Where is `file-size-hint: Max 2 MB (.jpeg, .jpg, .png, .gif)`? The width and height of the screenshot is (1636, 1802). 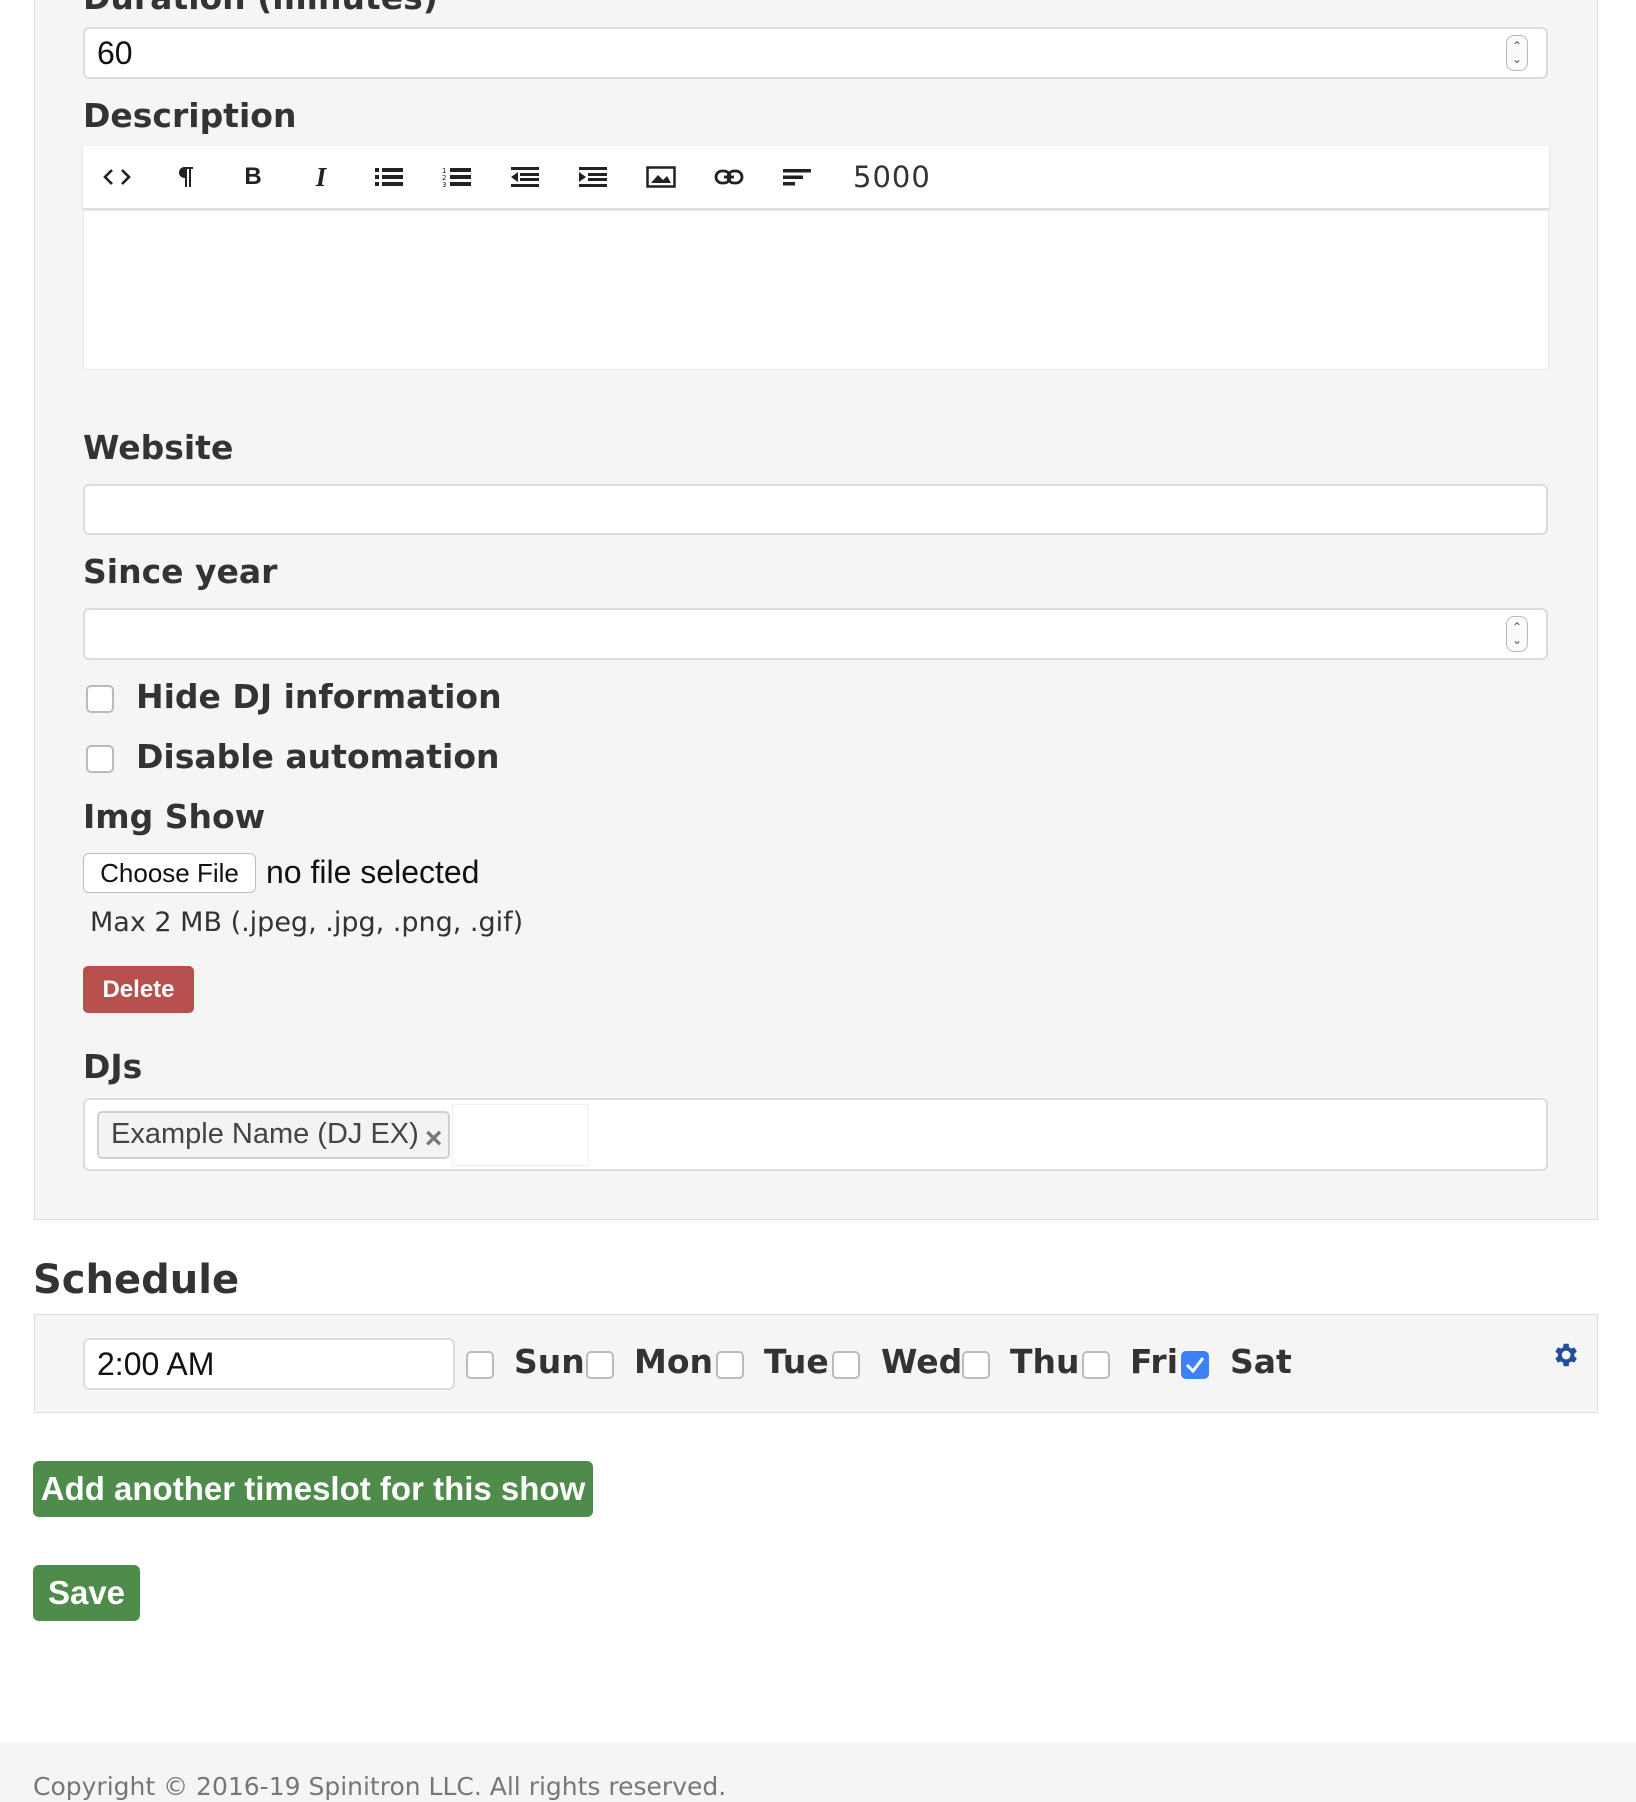 file-size-hint: Max 2 MB (.jpeg, .jpg, .png, .gif) is located at coordinates (307, 922).